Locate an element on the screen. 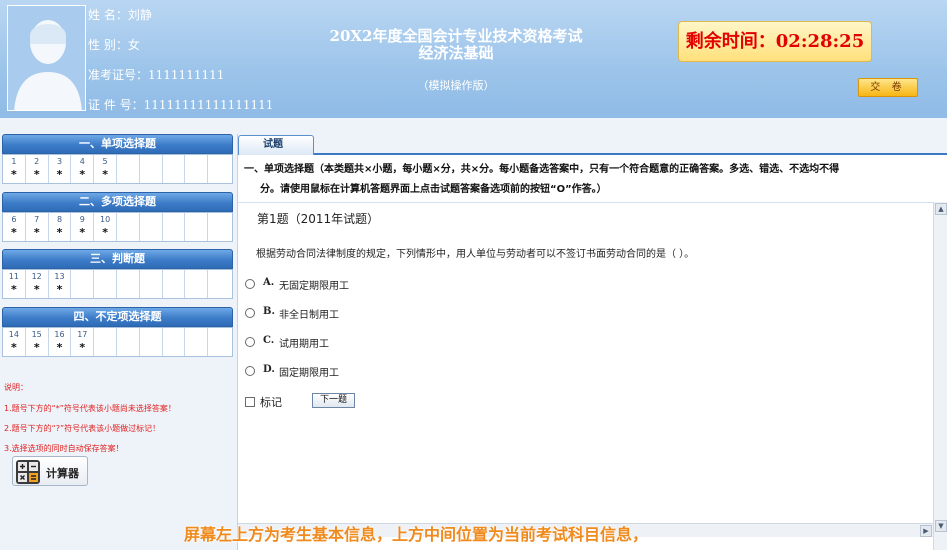 The image size is (947, 550). question-grid-indefinite-choice: 14 * 15 * 16 * 17 * is located at coordinates (117, 342).